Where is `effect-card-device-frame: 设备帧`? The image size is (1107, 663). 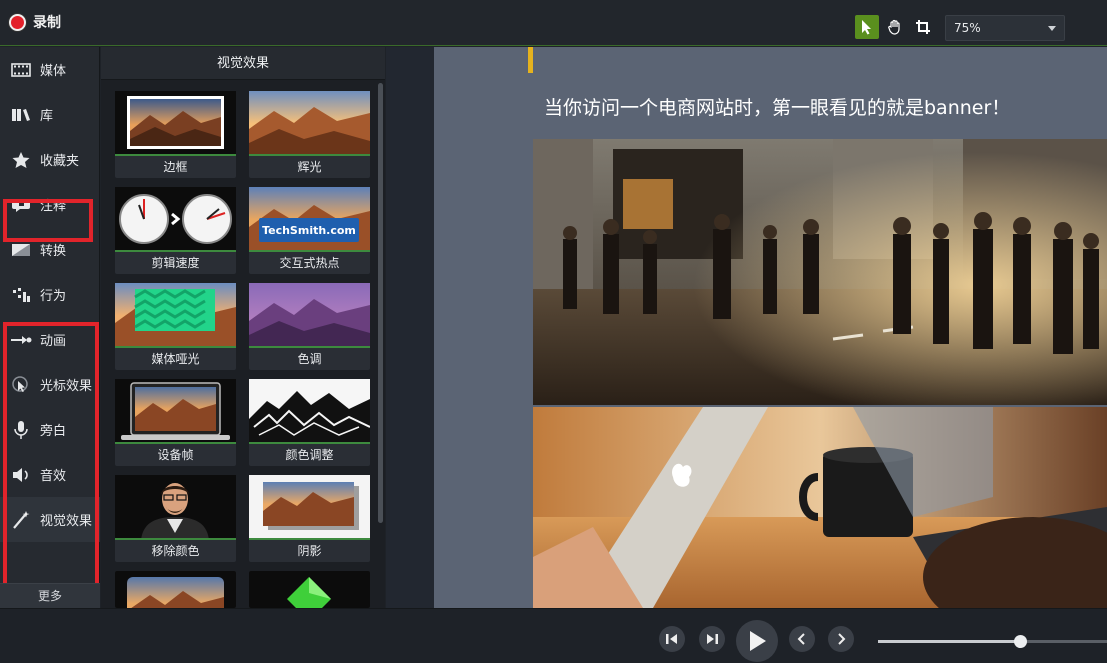
effect-card-device-frame: 设备帧 is located at coordinates (175, 422).